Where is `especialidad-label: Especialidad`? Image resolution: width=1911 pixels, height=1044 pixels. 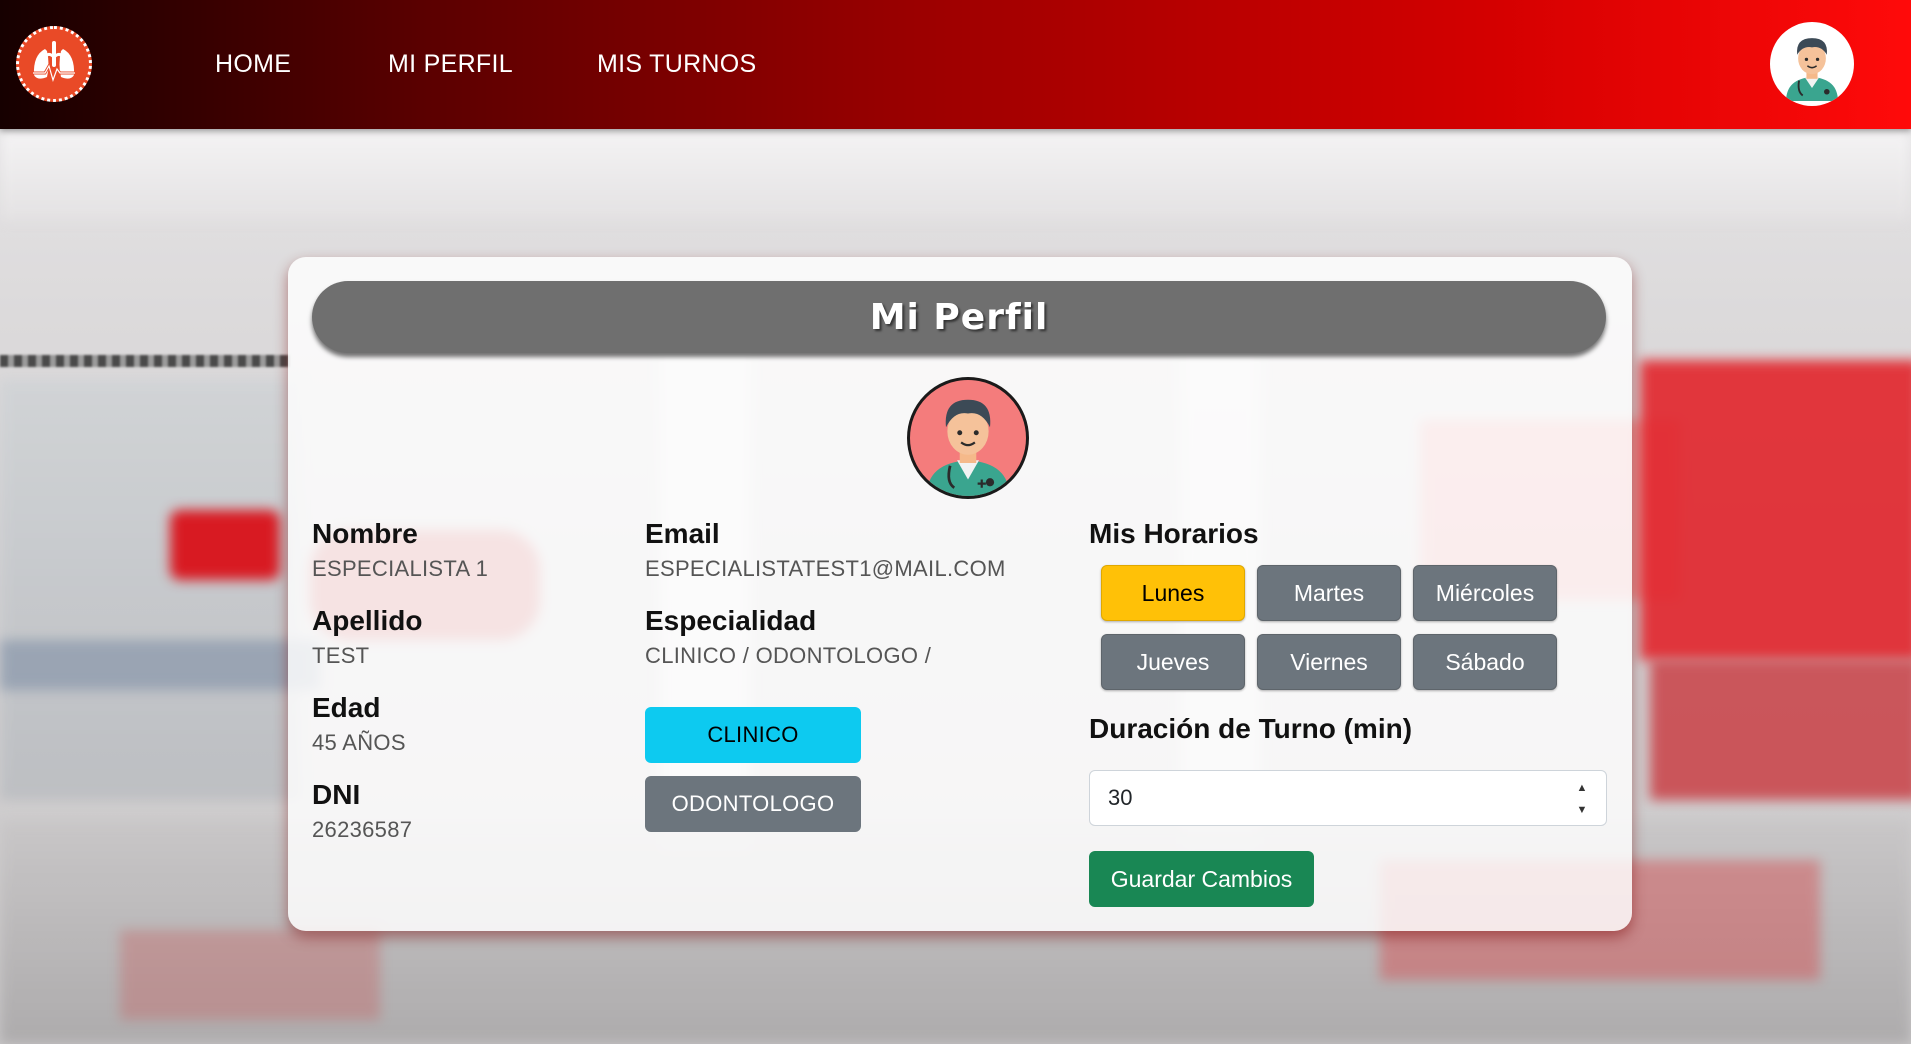 especialidad-label: Especialidad is located at coordinates (731, 620).